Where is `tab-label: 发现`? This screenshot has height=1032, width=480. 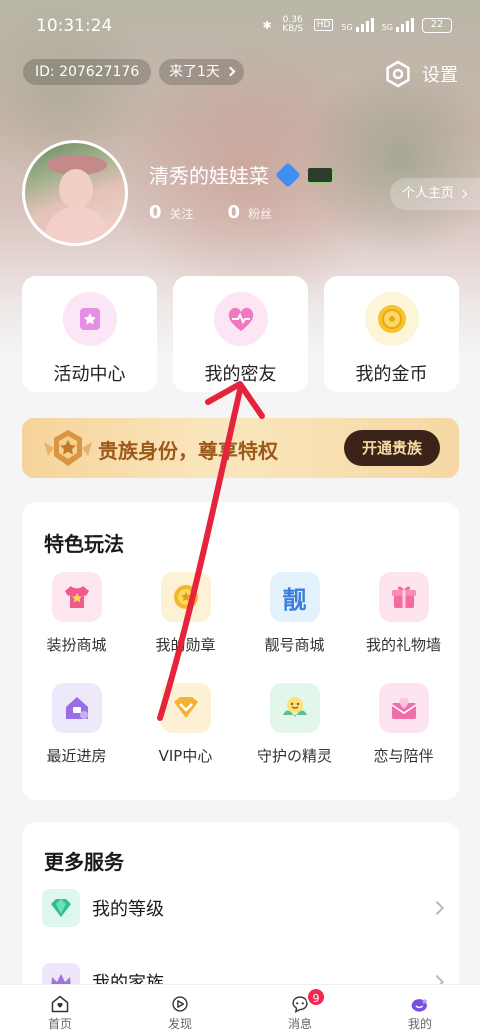
tab-label: 发现 is located at coordinates (179, 1024).